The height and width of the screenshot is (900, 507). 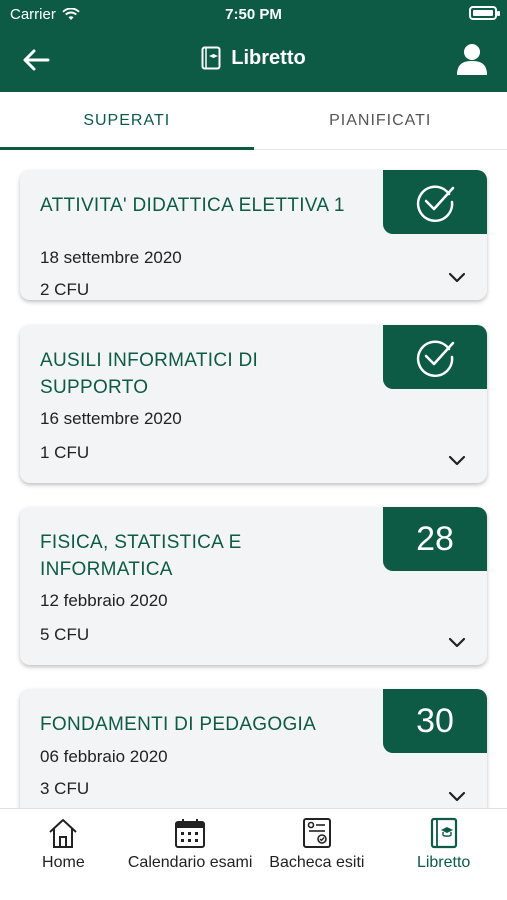 What do you see at coordinates (111, 257) in the screenshot?
I see `exam-date: 18 settembre 2020` at bounding box center [111, 257].